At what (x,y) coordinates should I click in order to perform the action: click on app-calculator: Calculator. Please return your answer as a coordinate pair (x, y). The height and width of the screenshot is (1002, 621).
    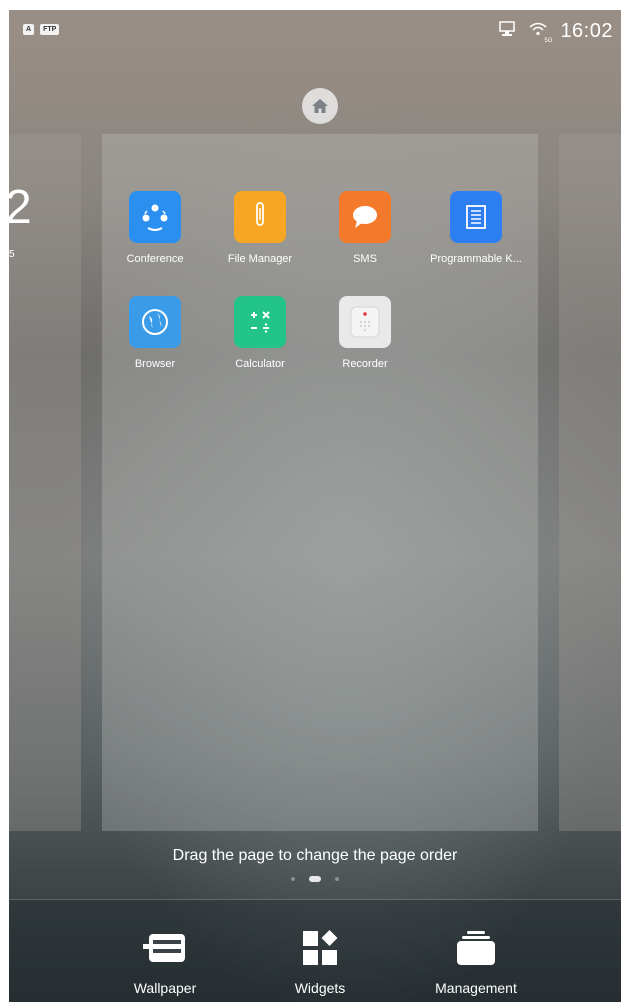
    Looking at the image, I should click on (260, 333).